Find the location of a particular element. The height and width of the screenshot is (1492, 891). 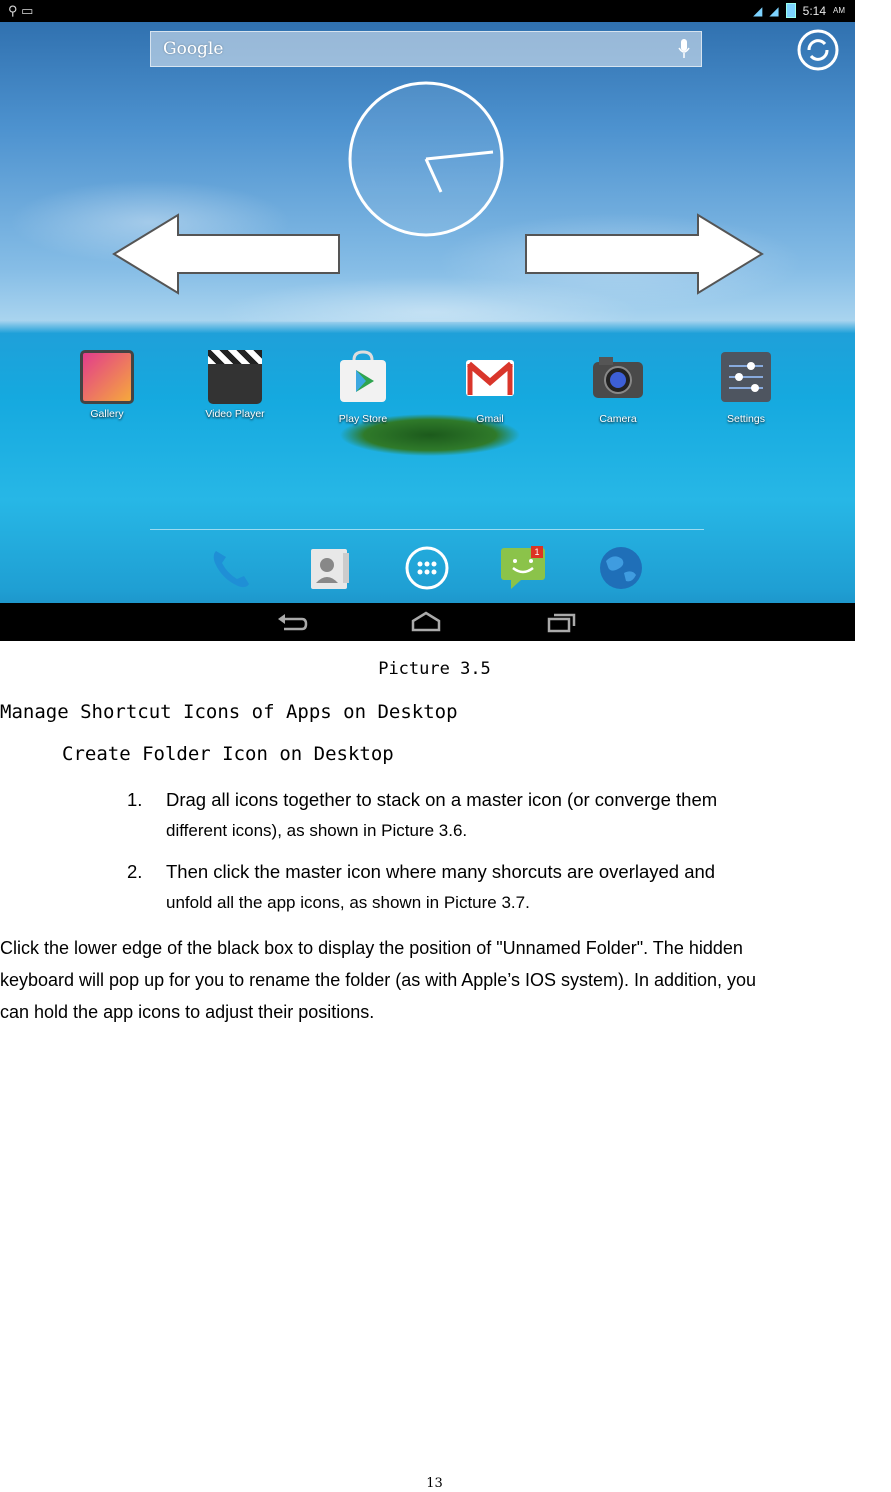

section-heading: Manage Shortcut Icons of Apps on Desktop is located at coordinates (229, 712).